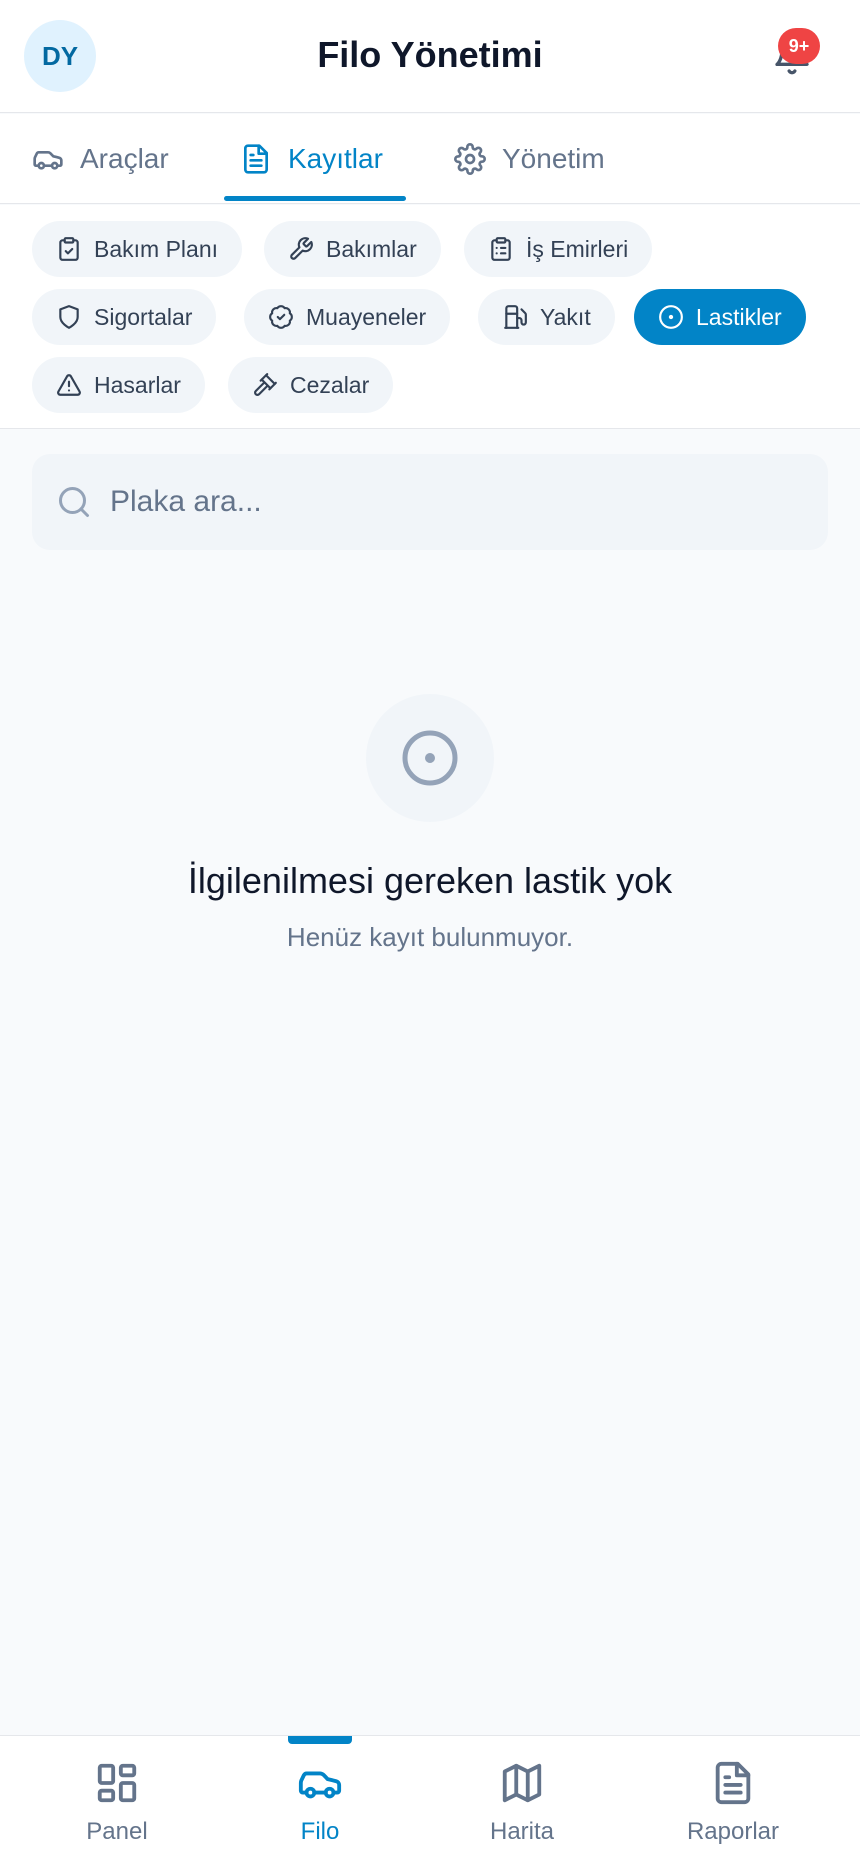 This screenshot has height=1864, width=860. I want to click on gear-icon, so click(470, 159).